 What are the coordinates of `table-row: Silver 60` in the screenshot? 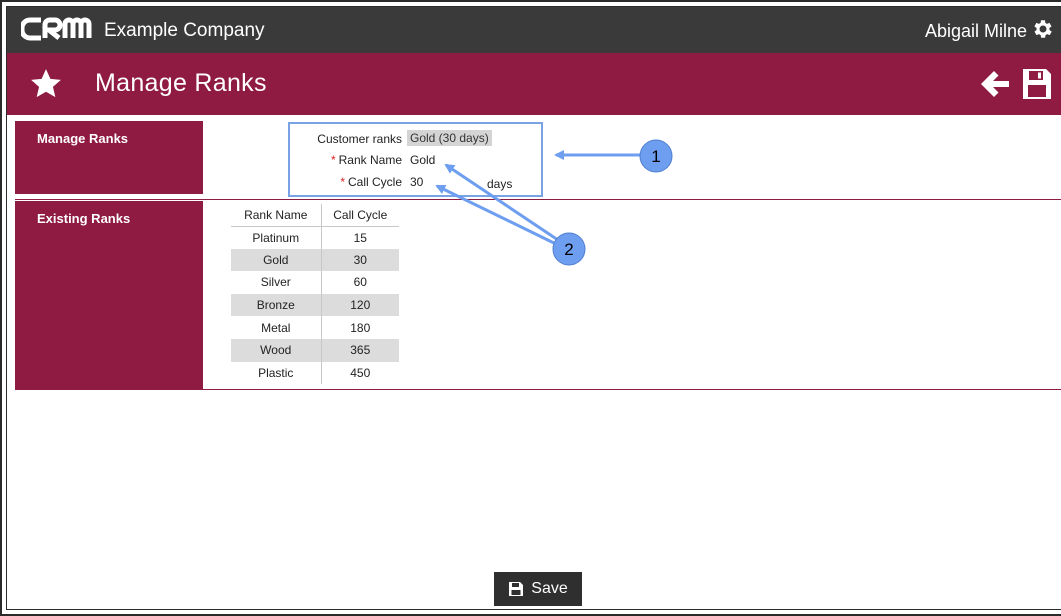 It's located at (315, 282).